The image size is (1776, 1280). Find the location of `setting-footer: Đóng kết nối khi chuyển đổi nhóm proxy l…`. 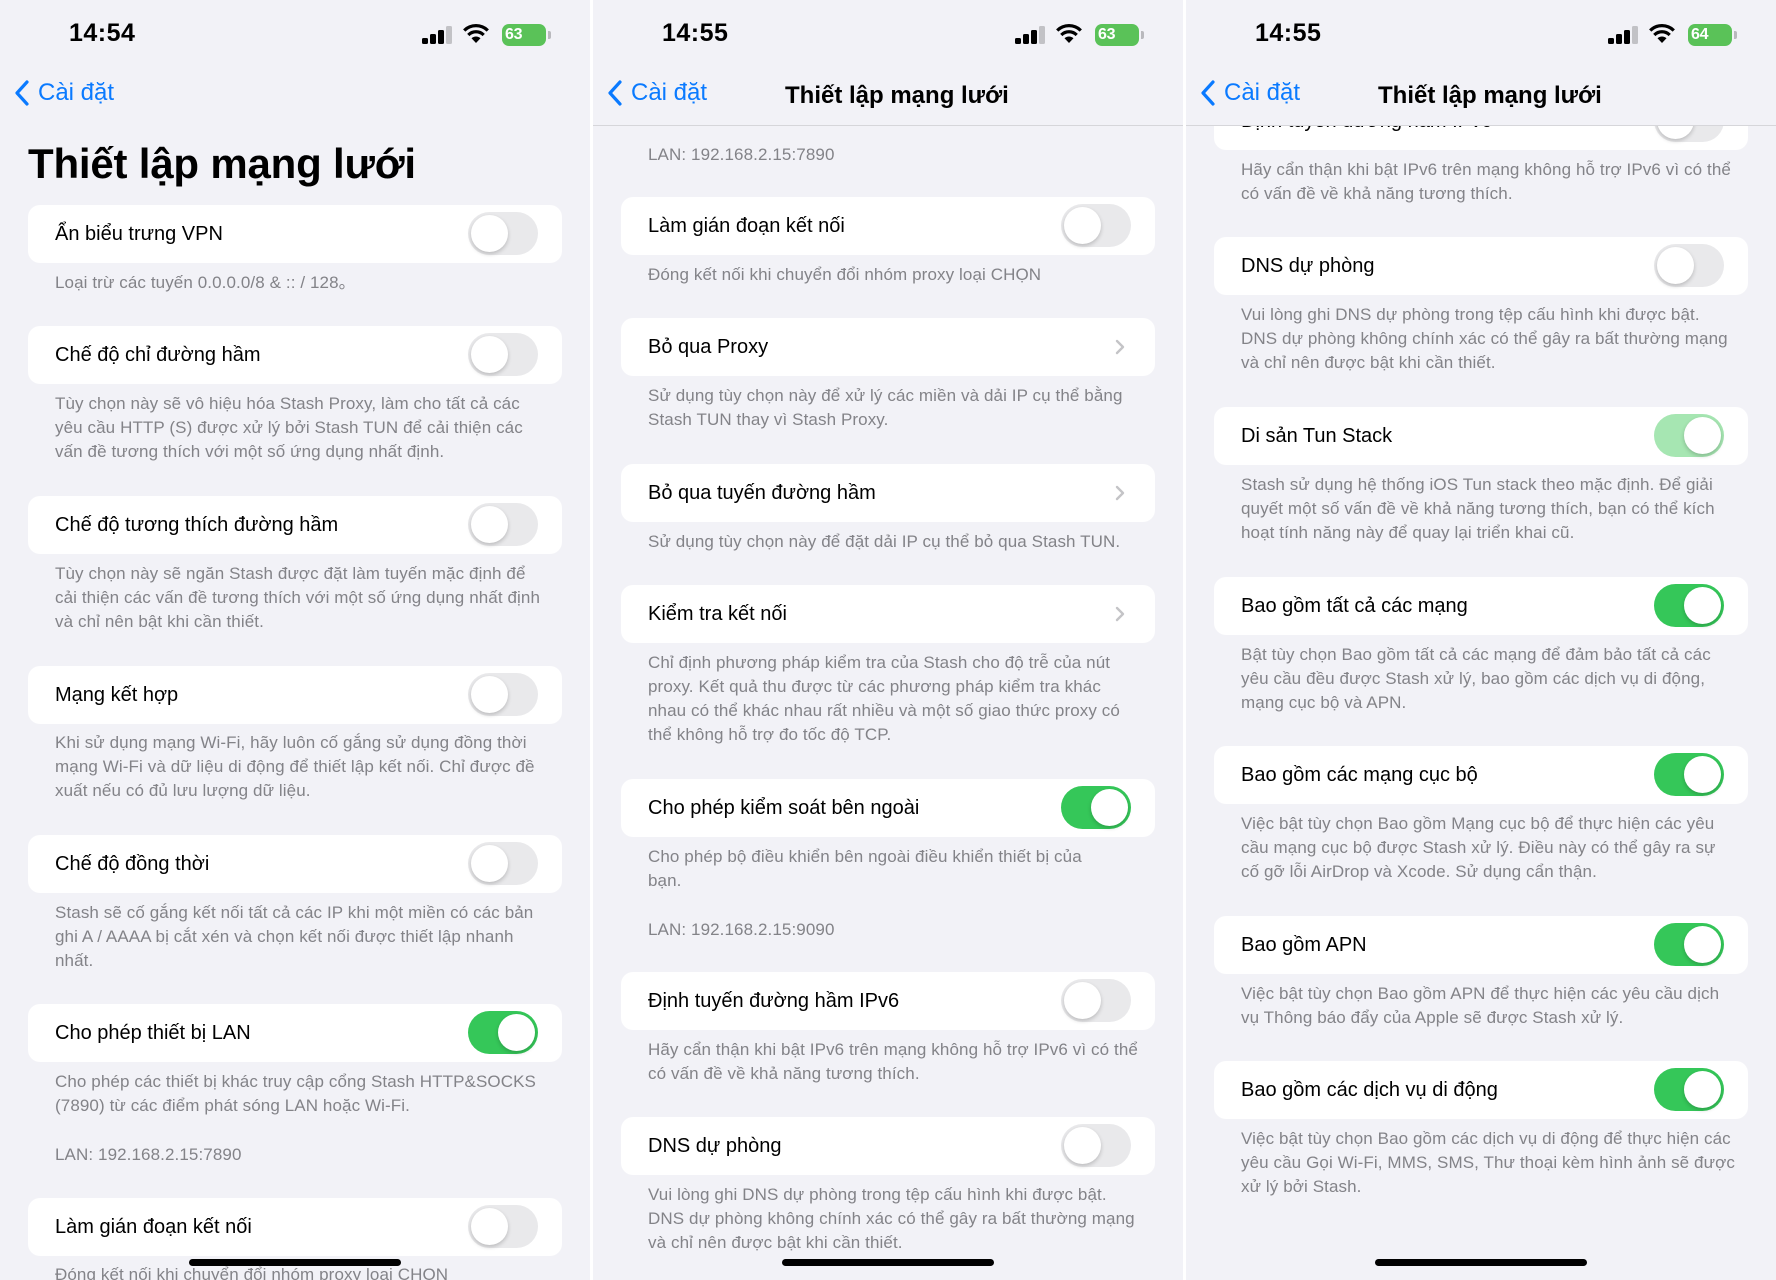

setting-footer: Đóng kết nối khi chuyển đổi nhóm proxy l… is located at coordinates (845, 274).